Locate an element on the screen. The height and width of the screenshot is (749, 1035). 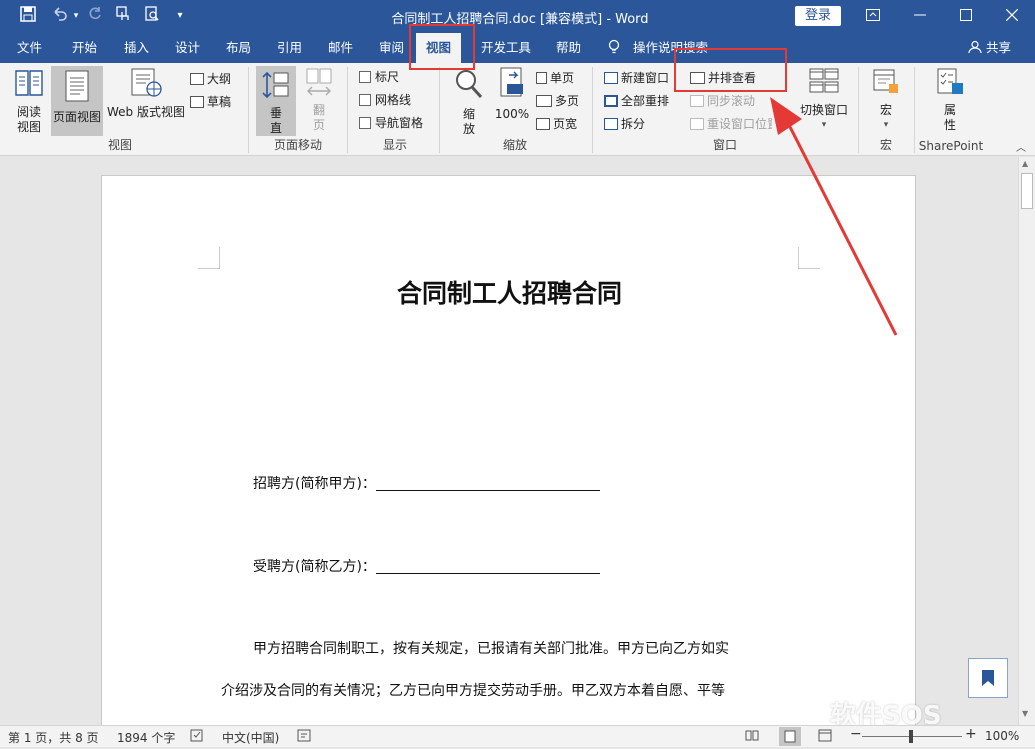
ruler-label: 标尺 is located at coordinates (387, 77).